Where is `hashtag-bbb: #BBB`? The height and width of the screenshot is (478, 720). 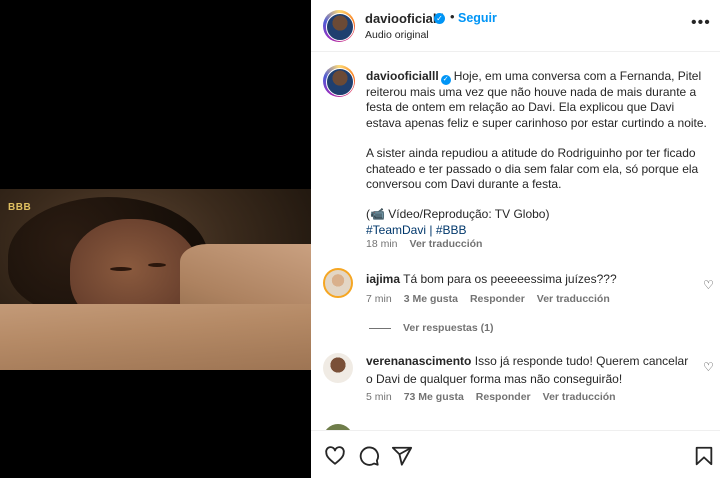
hashtag-bbb: #BBB is located at coordinates (451, 230).